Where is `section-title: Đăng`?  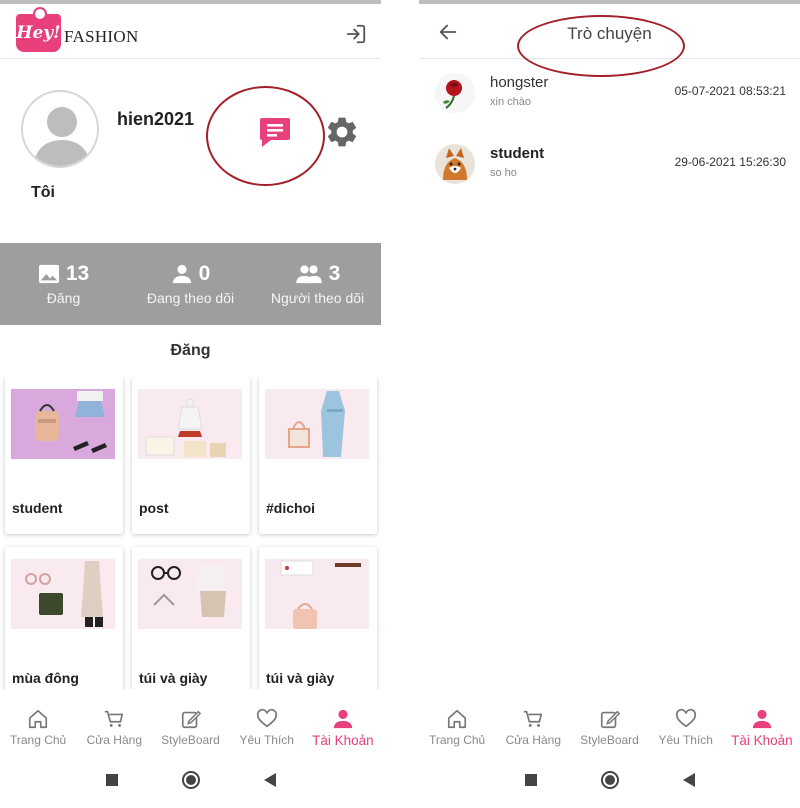 section-title: Đăng is located at coordinates (190, 350).